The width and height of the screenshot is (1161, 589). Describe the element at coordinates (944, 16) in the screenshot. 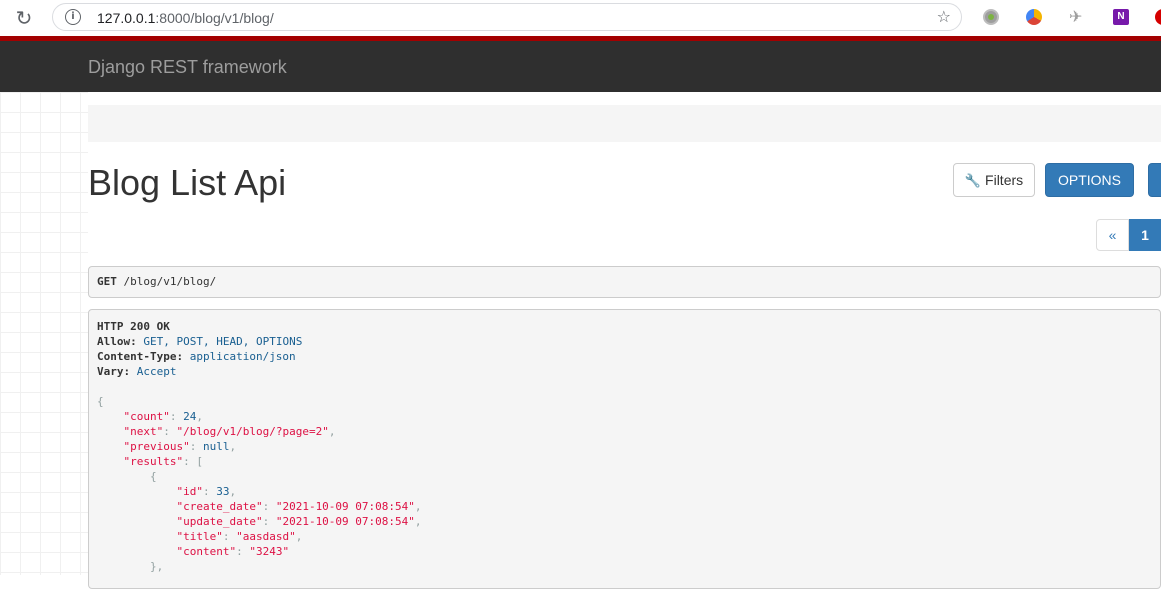

I see `star-add-icon: ☆` at that location.